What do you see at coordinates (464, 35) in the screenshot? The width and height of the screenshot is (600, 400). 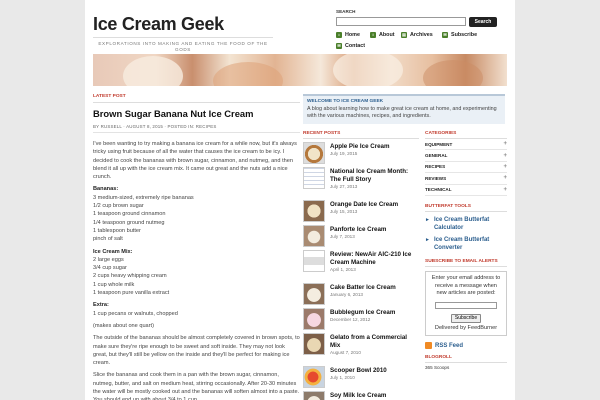 I see `nav-subscribe-label: Subscribe` at bounding box center [464, 35].